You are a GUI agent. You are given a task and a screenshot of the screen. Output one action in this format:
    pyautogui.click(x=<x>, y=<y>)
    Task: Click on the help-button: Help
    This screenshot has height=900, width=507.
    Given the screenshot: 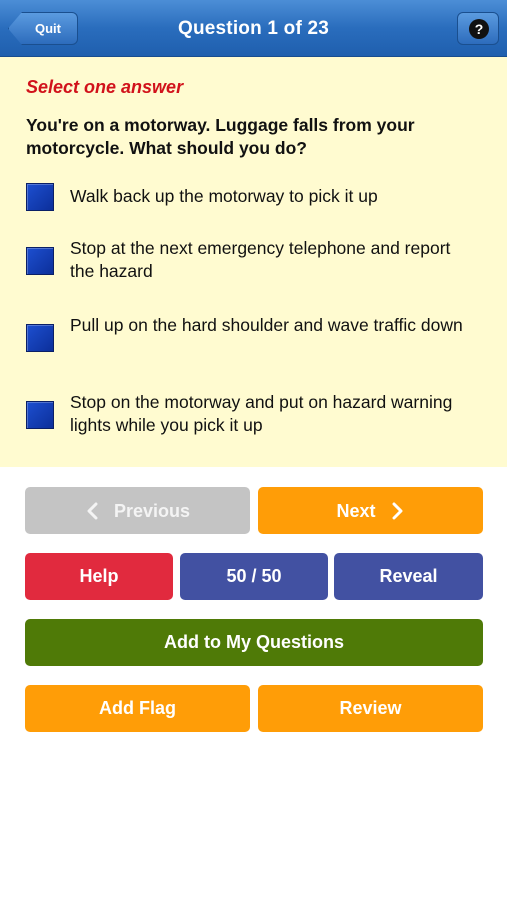 What is the action you would take?
    pyautogui.click(x=99, y=576)
    